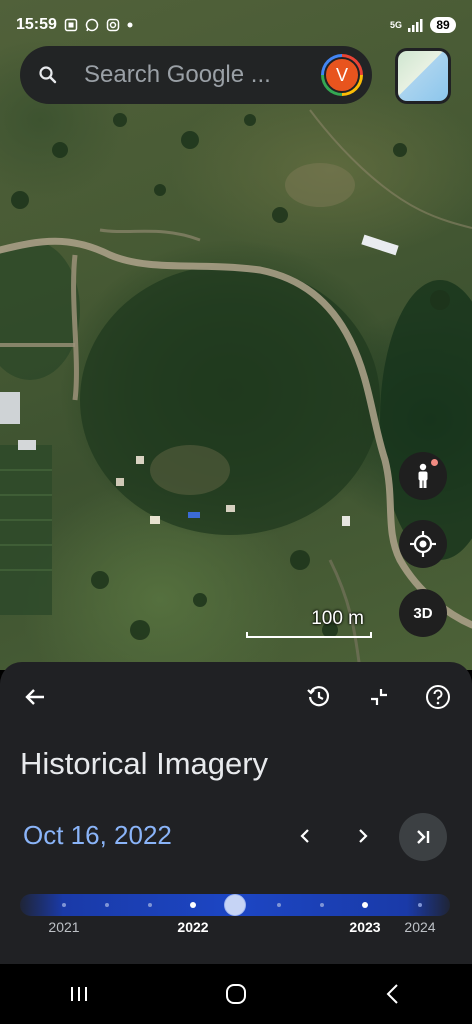  I want to click on search-icon, so click(48, 75).